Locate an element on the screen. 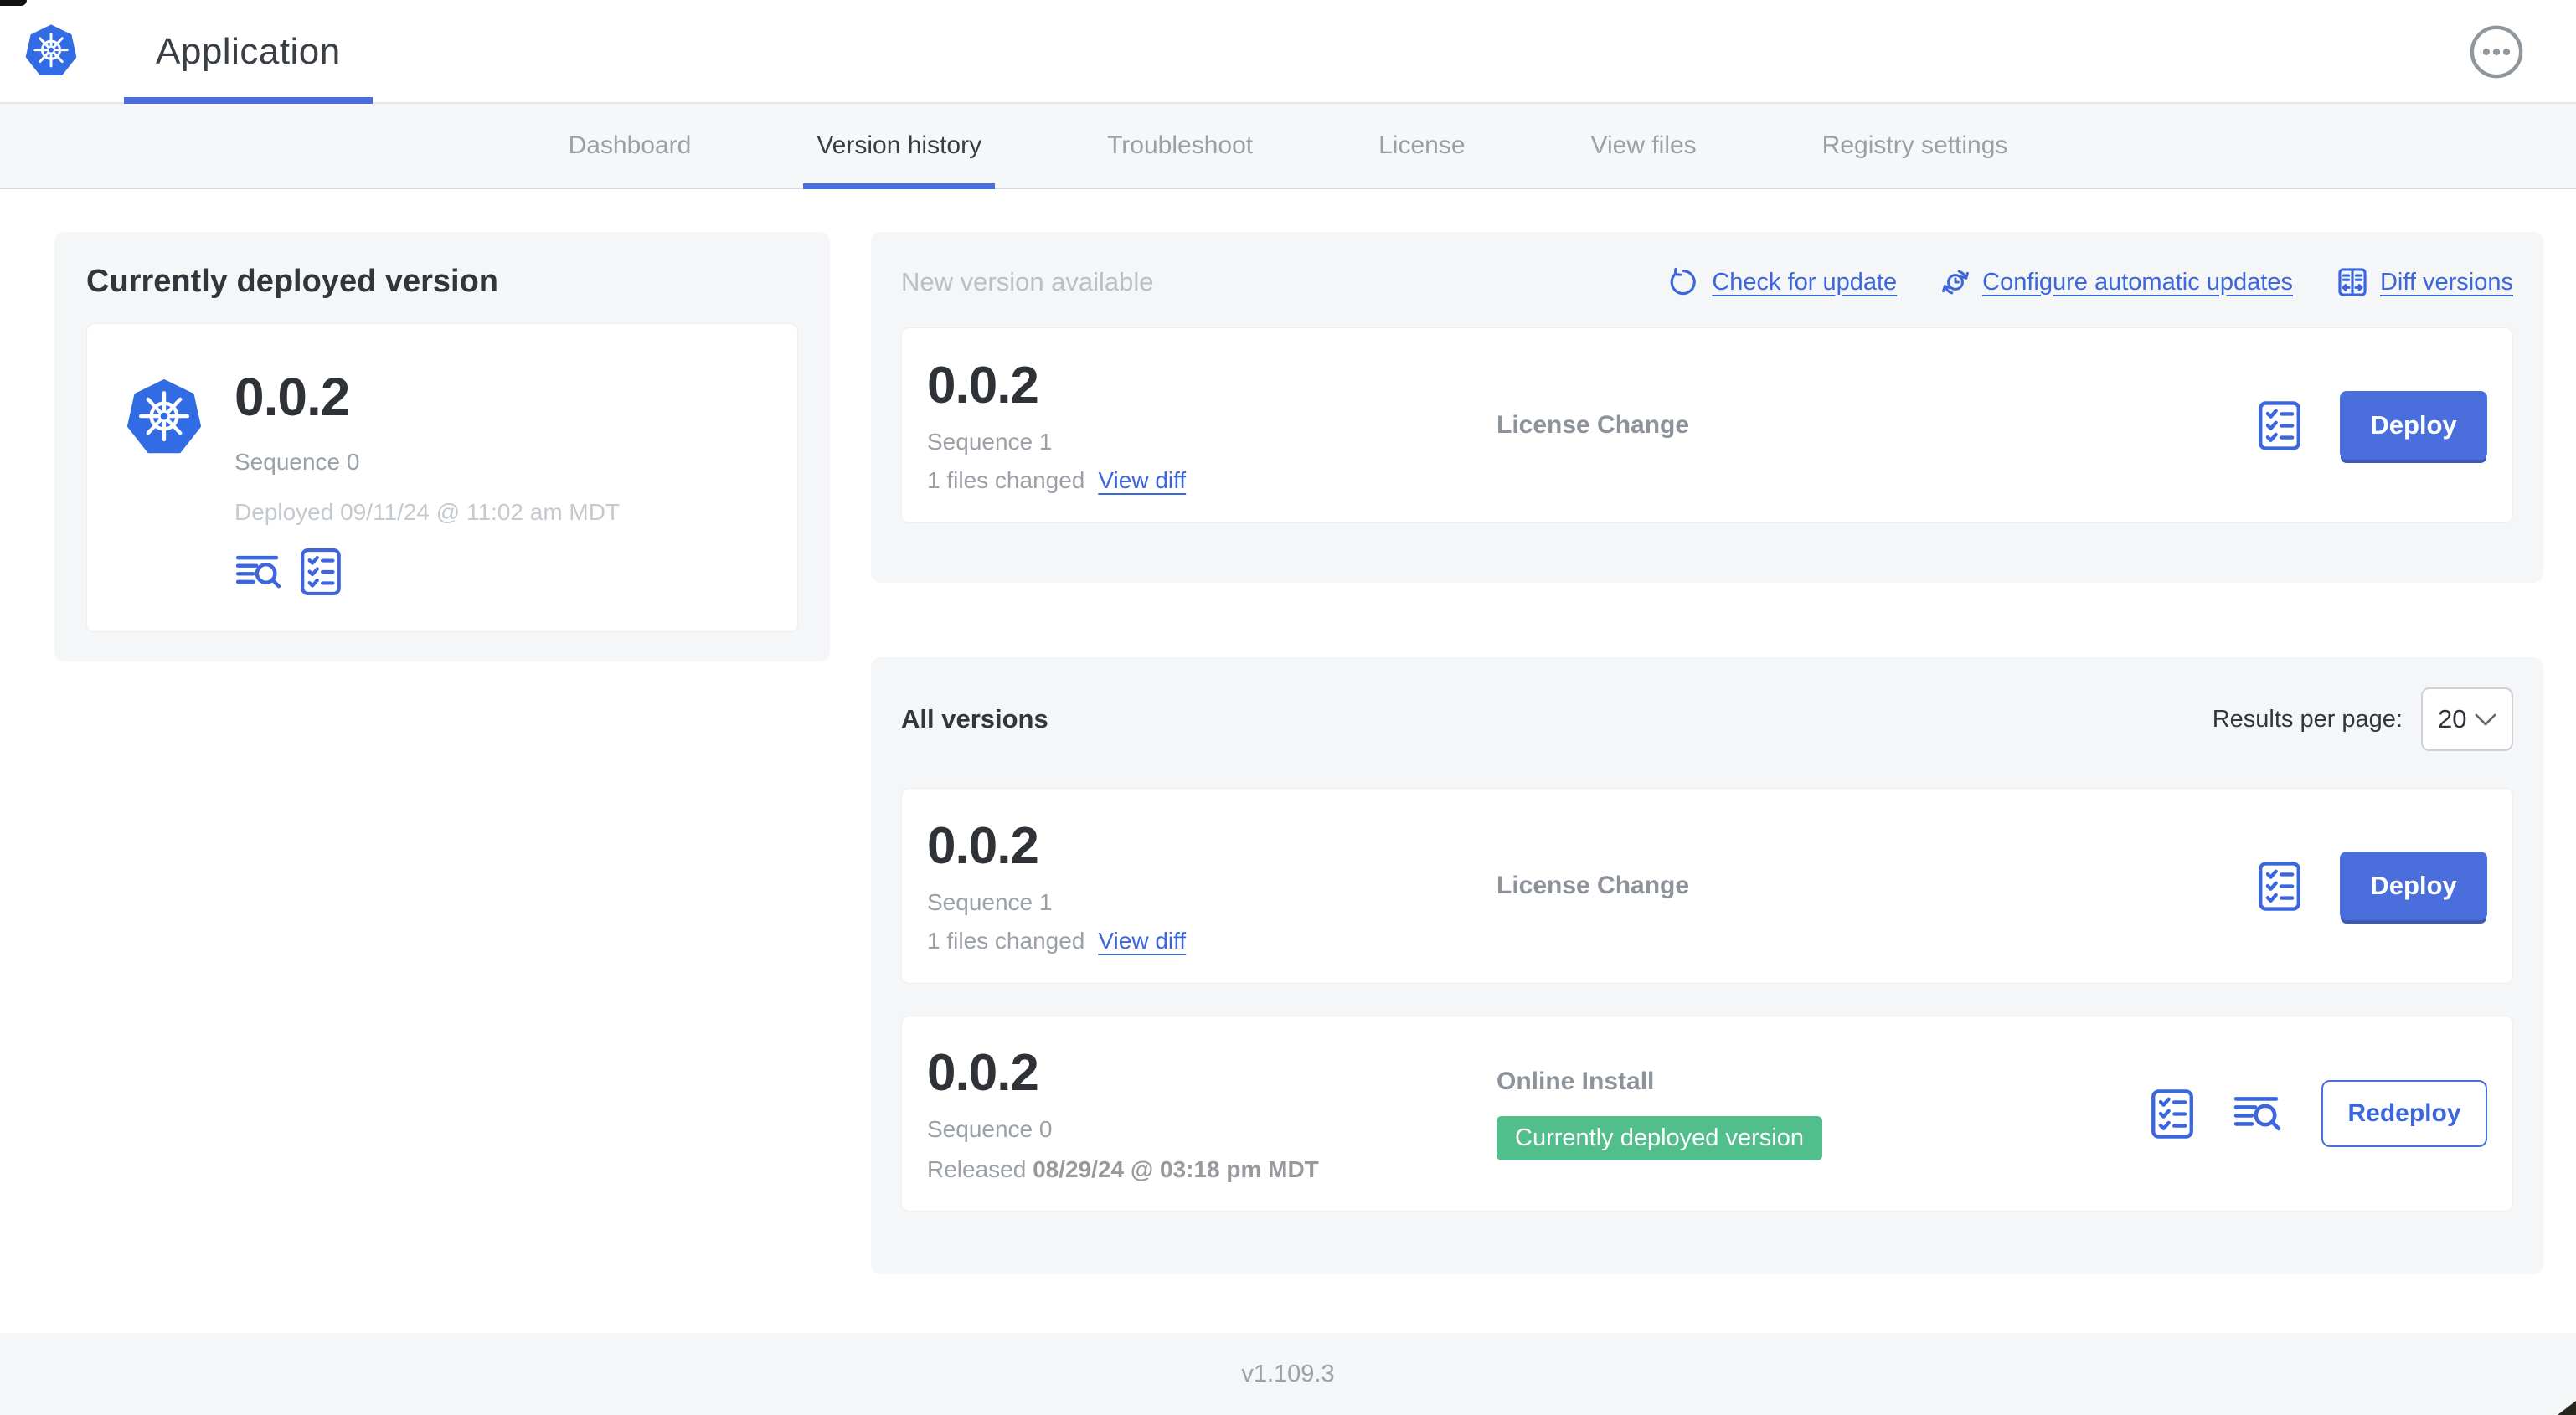  new-version-title: New version available is located at coordinates (1027, 281).